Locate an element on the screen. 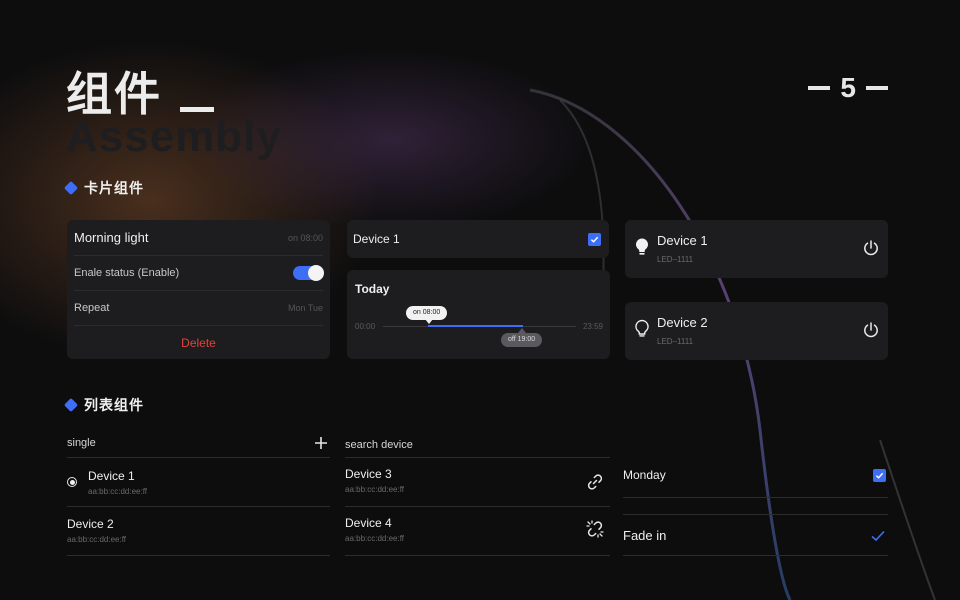 The image size is (960, 600). list-item: Device 1 aa:bb:cc:dd:ee:ff is located at coordinates (198, 485).